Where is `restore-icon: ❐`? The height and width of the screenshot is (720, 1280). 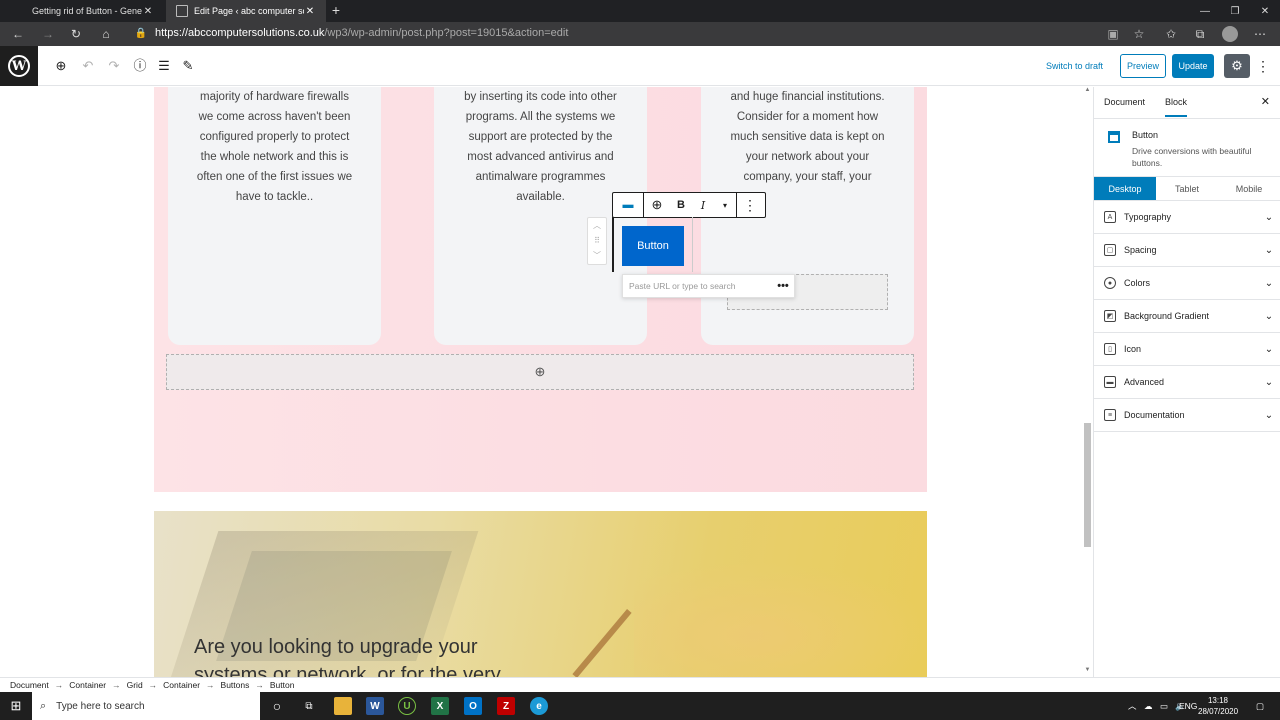
restore-icon: ❐ is located at coordinates (1235, 11).